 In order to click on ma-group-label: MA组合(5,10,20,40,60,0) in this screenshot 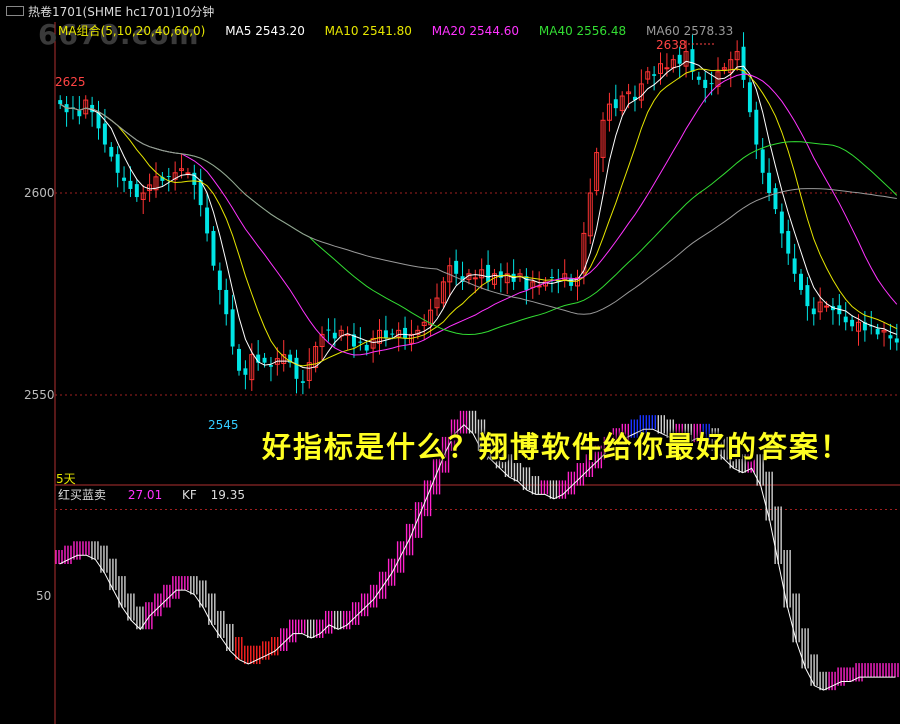, I will do `click(131, 31)`.